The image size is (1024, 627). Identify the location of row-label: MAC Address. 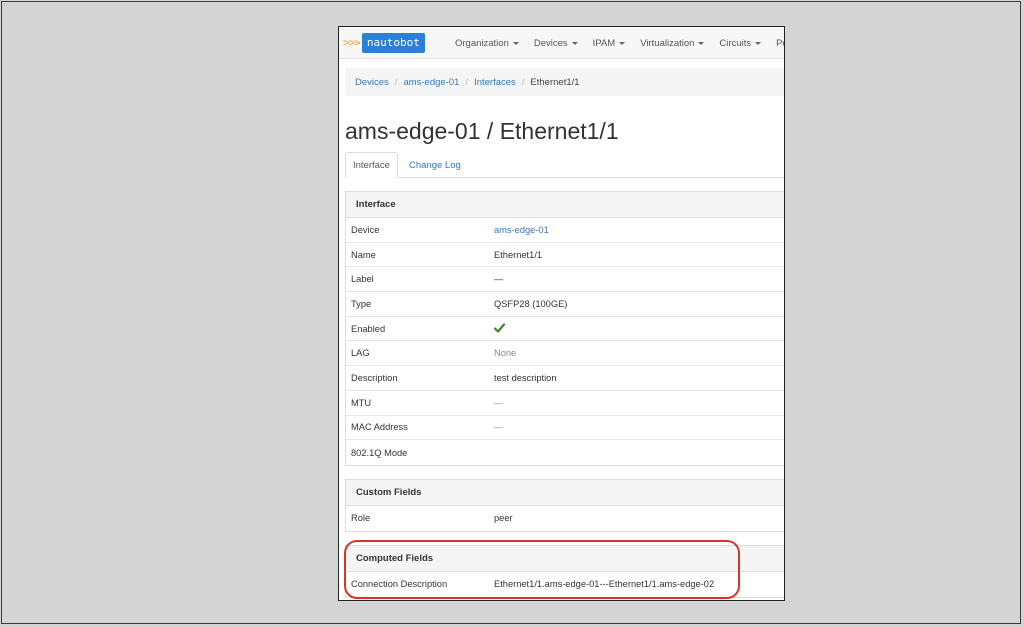
(379, 427).